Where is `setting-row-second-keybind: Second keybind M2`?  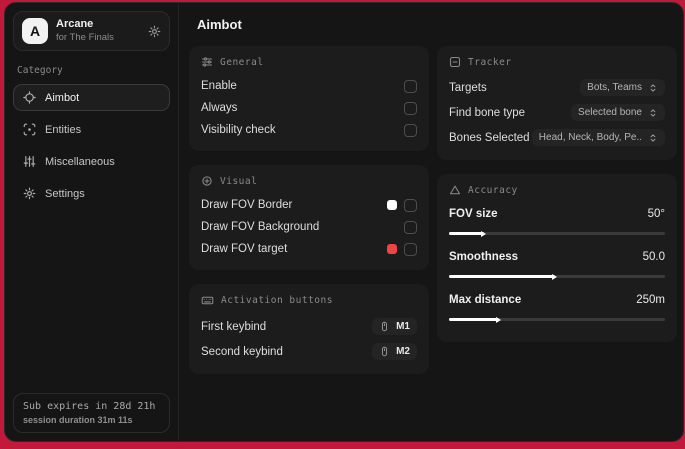 setting-row-second-keybind: Second keybind M2 is located at coordinates (309, 351).